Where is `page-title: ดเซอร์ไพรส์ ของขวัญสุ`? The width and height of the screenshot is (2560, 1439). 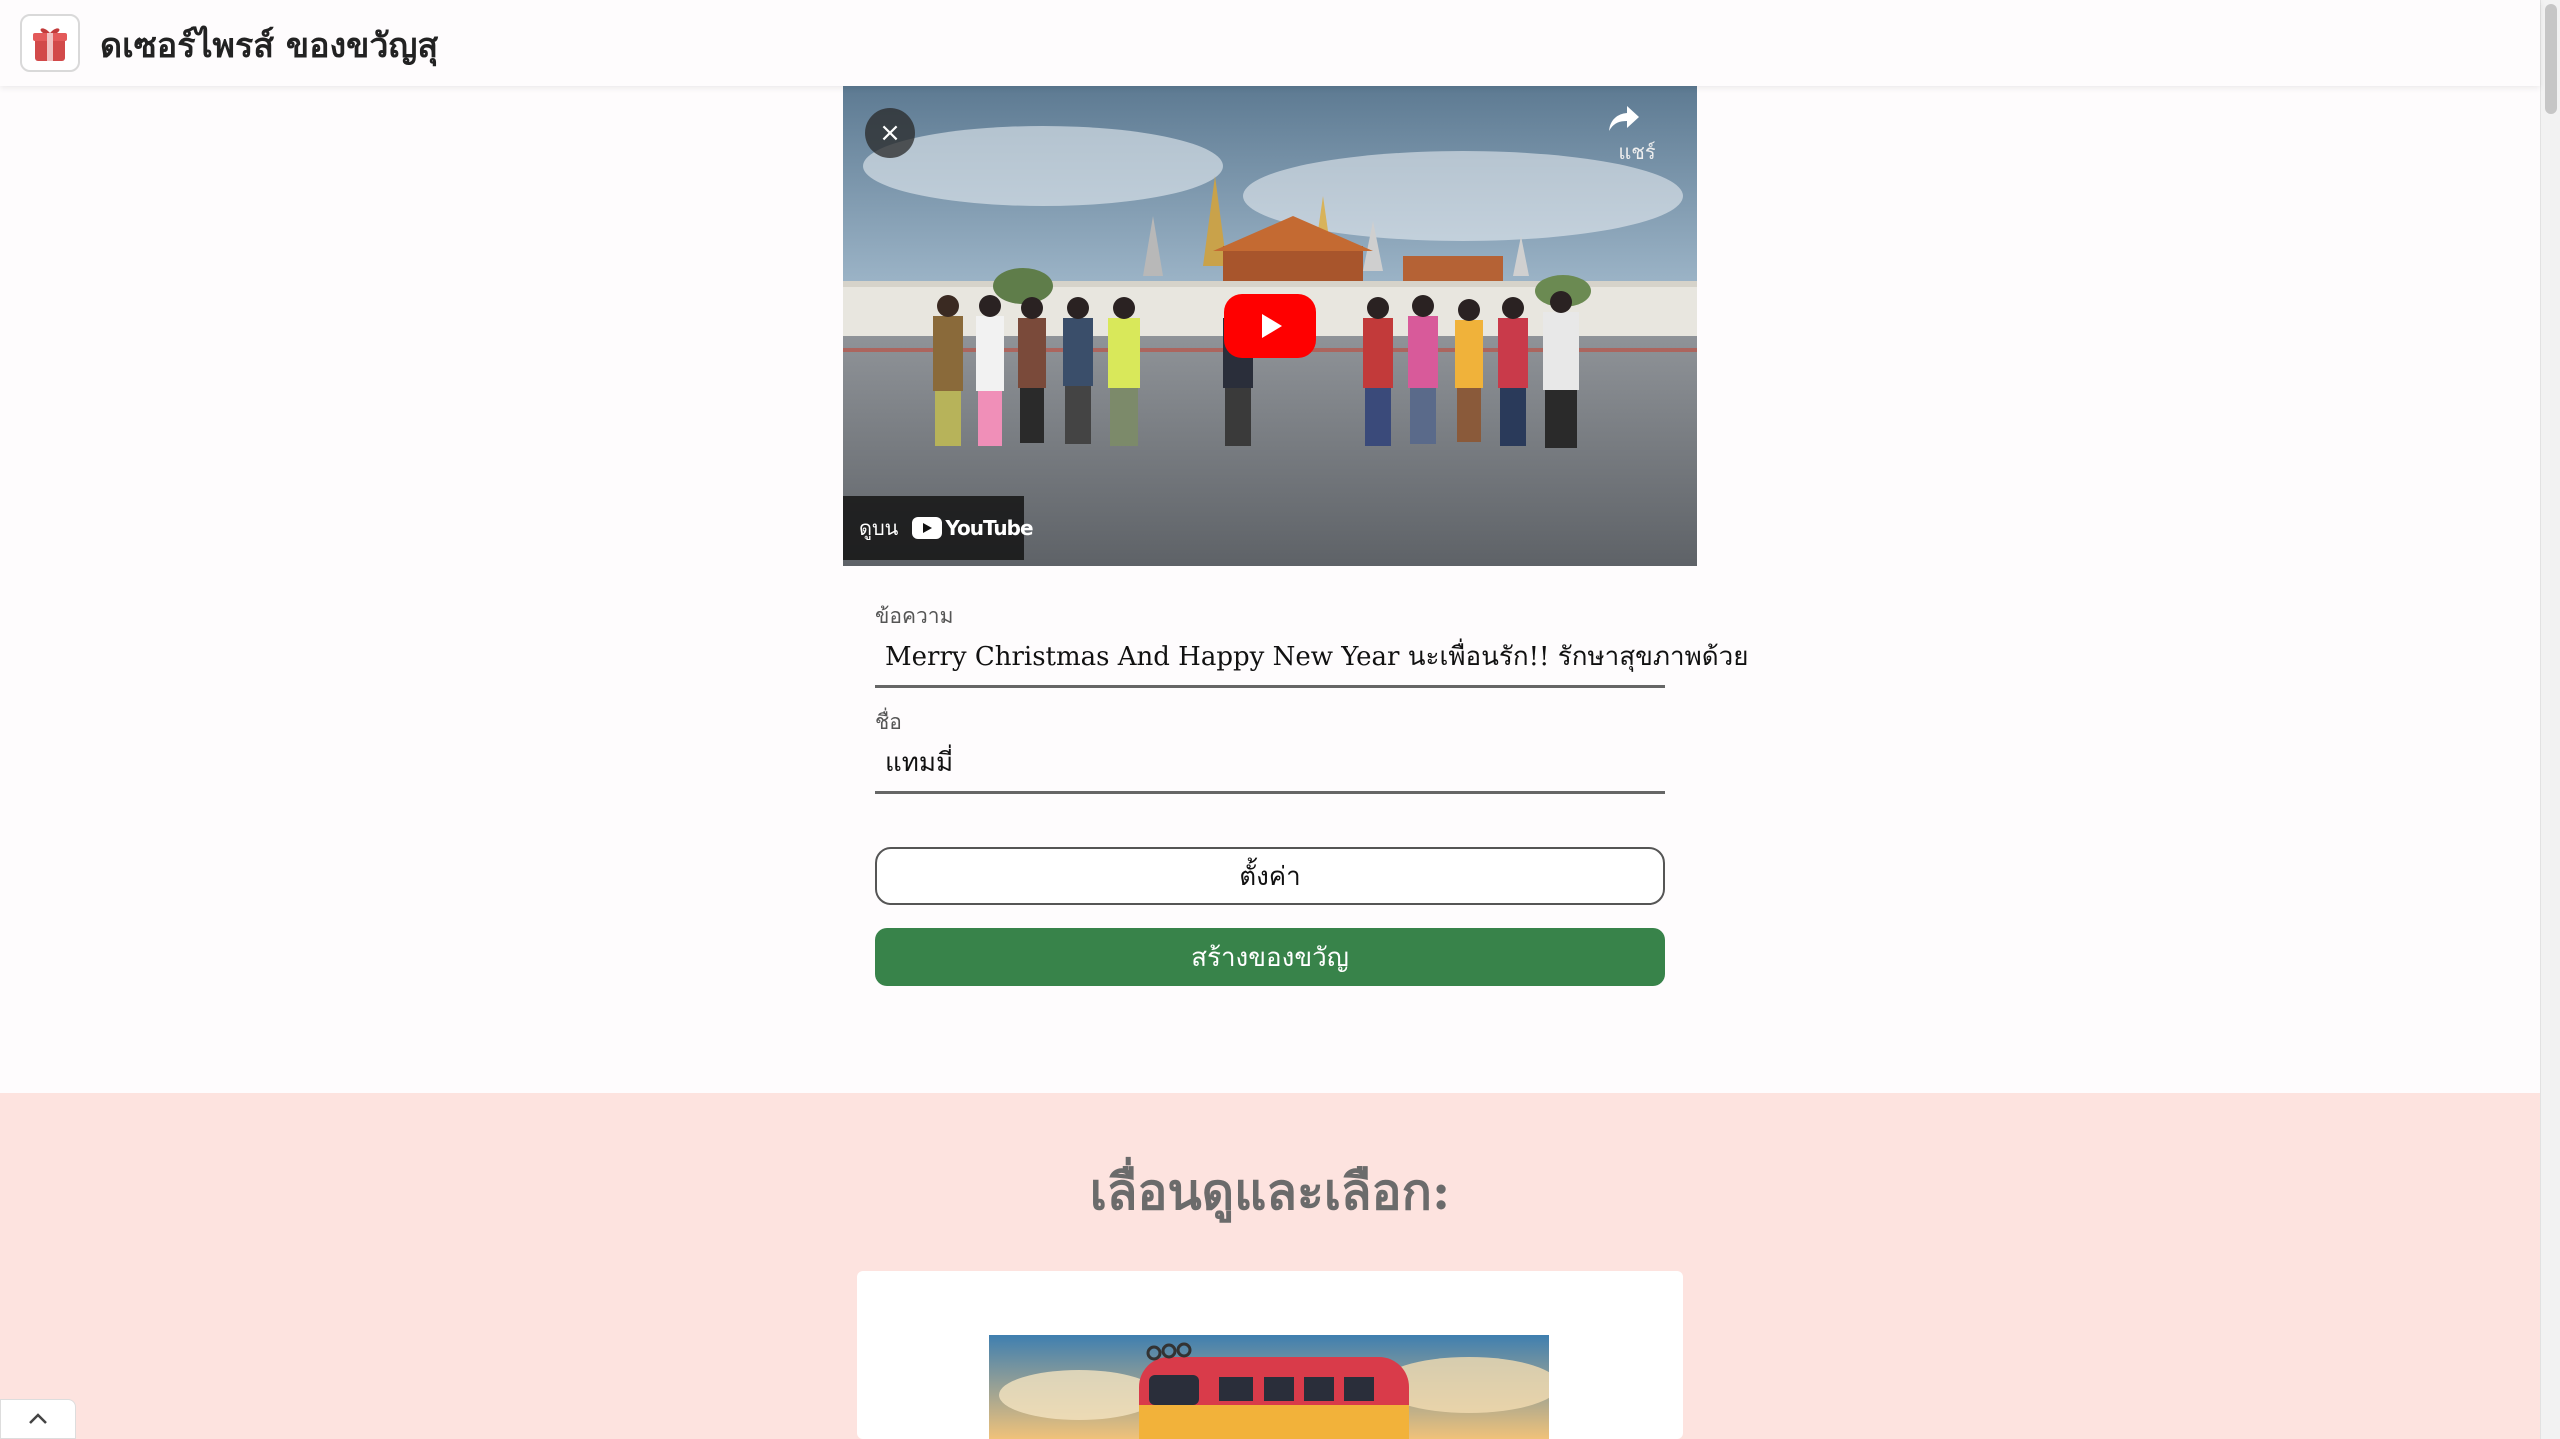
page-title: ดเซอร์ไพรส์ ของขวัญสุ is located at coordinates (269, 46).